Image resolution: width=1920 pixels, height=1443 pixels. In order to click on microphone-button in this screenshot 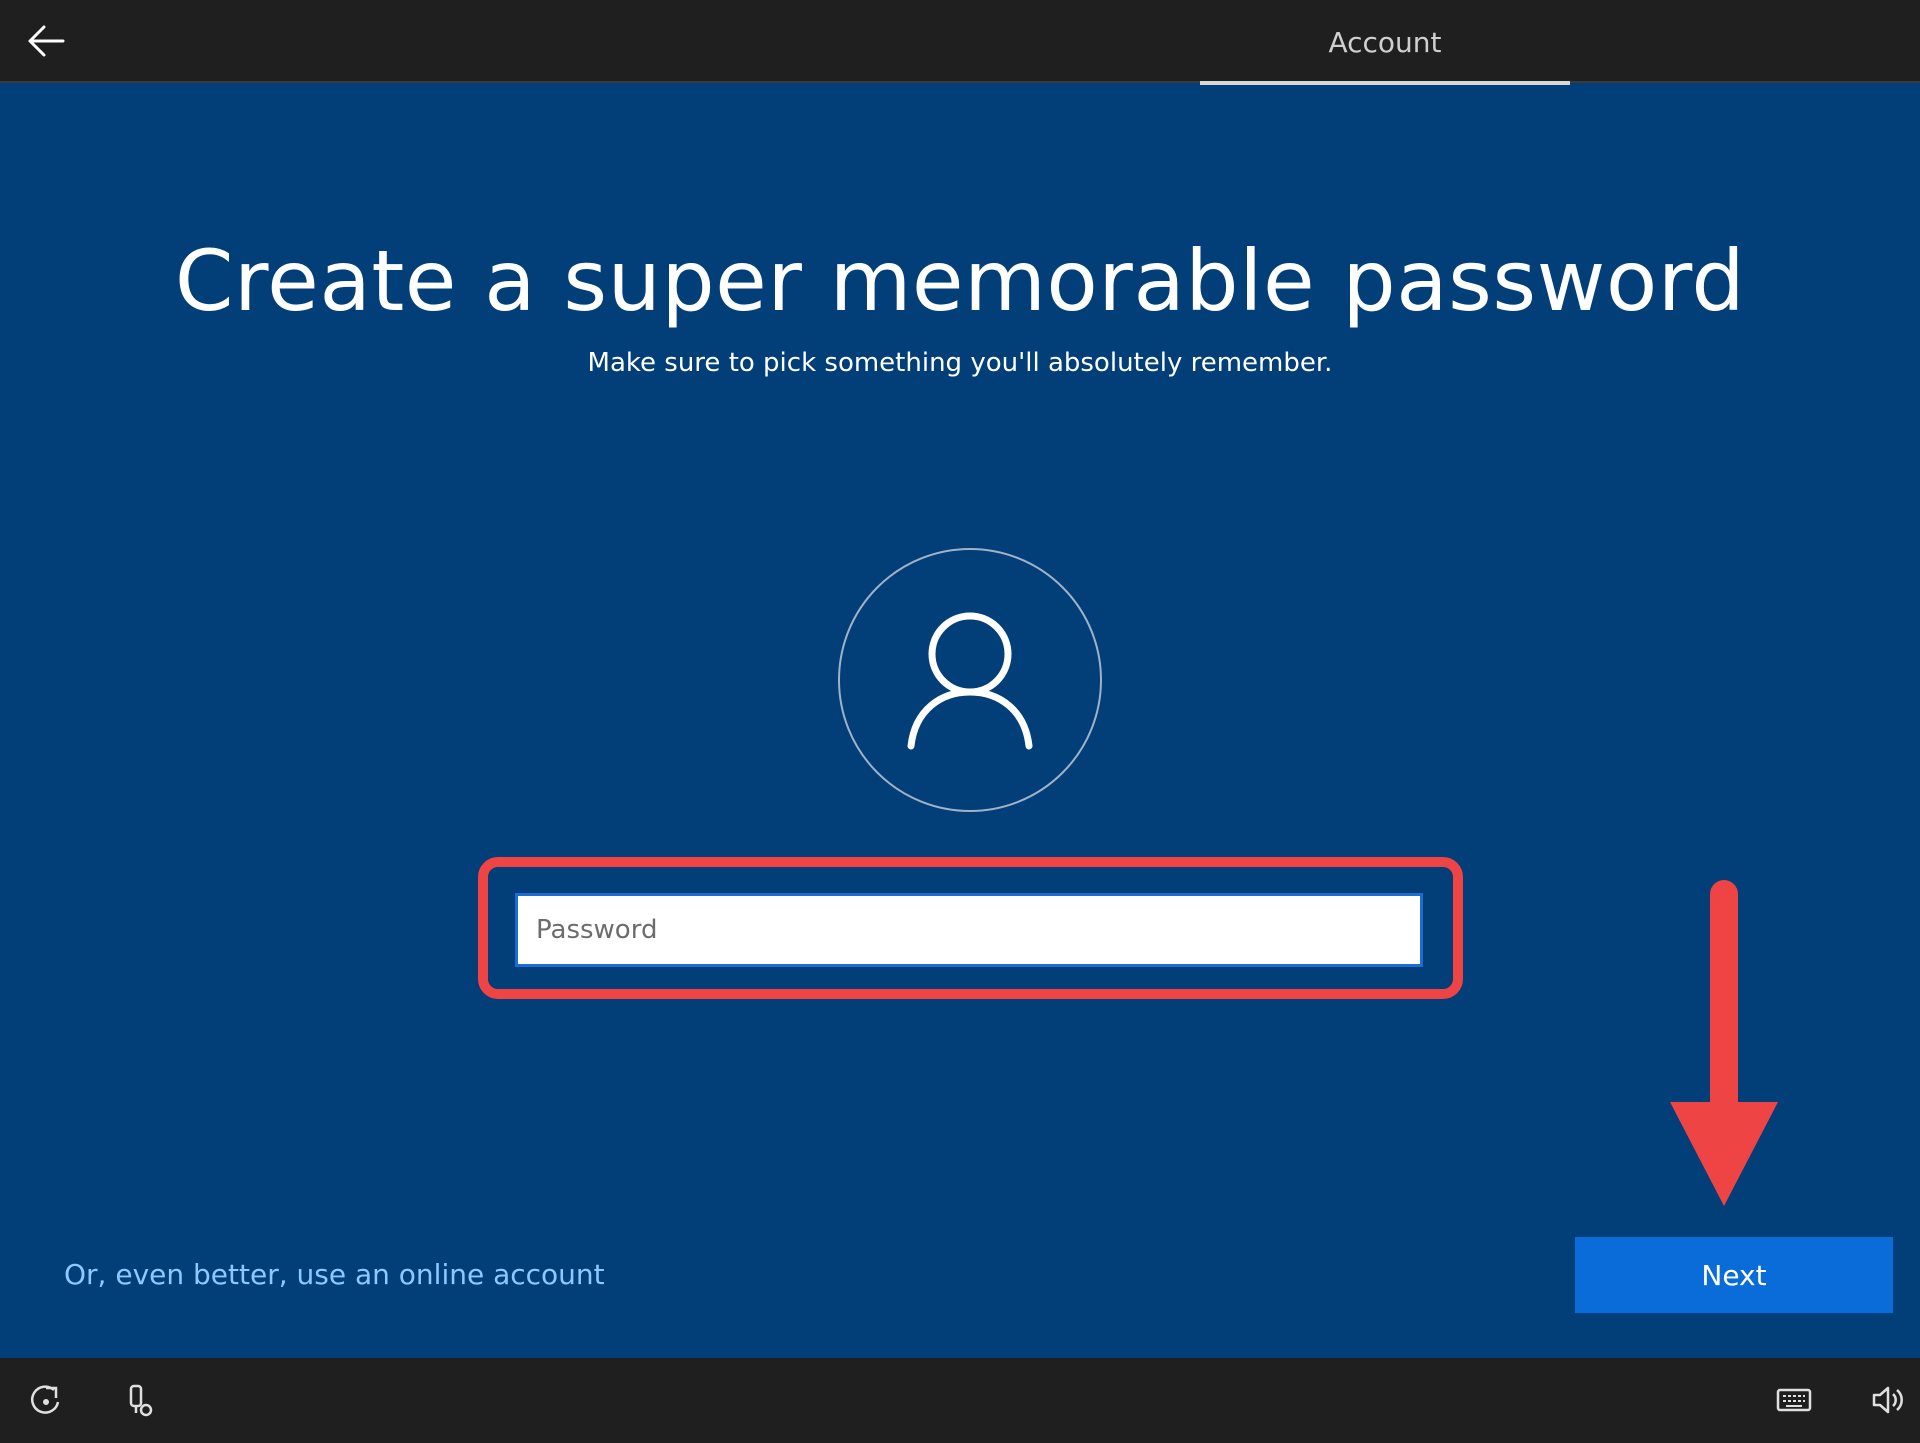, I will do `click(138, 1400)`.